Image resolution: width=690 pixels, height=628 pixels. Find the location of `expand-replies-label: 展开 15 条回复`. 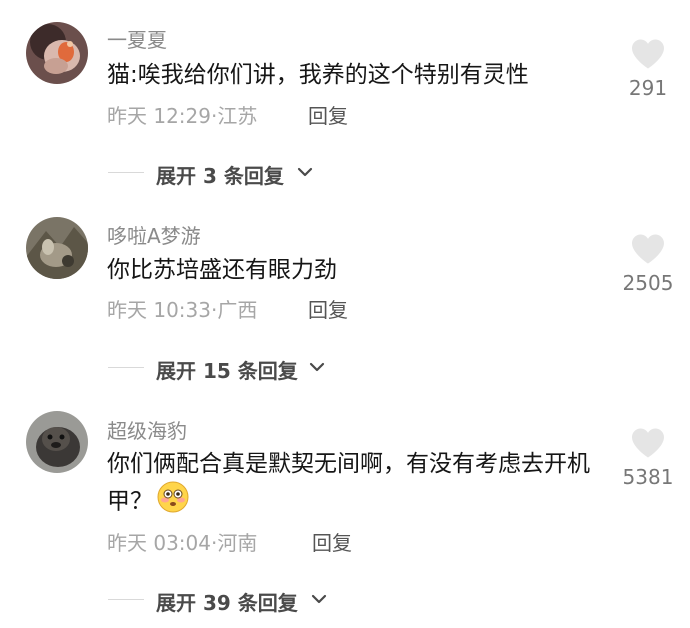

expand-replies-label: 展开 15 条回复 is located at coordinates (227, 371).